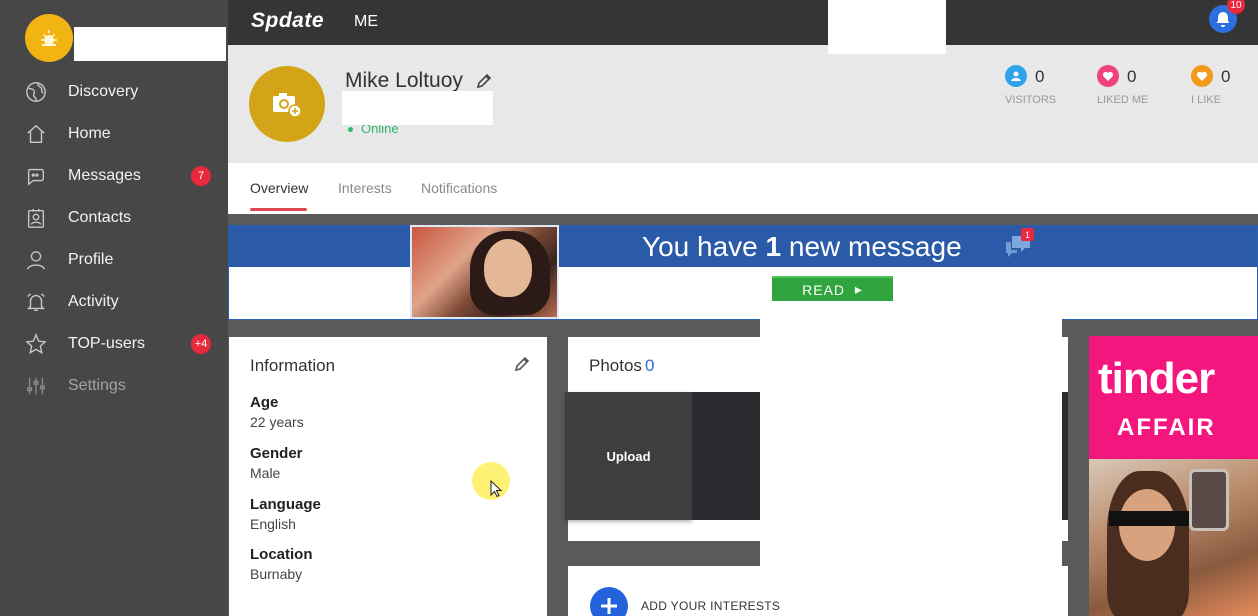  Describe the element at coordinates (276, 453) in the screenshot. I see `info-key: Gender` at that location.